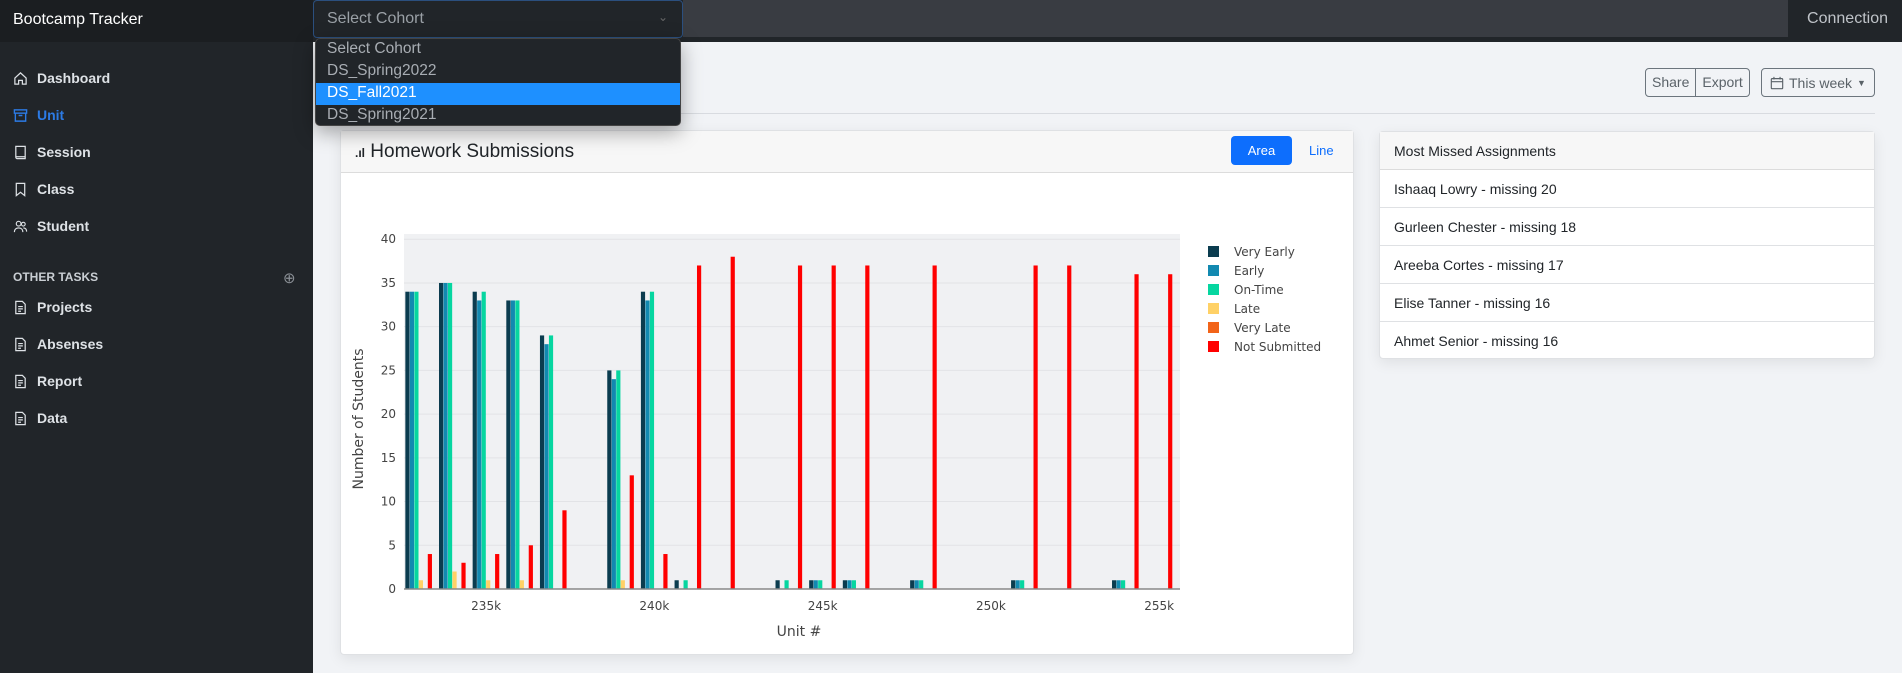 Image resolution: width=1902 pixels, height=673 pixels. What do you see at coordinates (20, 307) in the screenshot?
I see `file-text-icon` at bounding box center [20, 307].